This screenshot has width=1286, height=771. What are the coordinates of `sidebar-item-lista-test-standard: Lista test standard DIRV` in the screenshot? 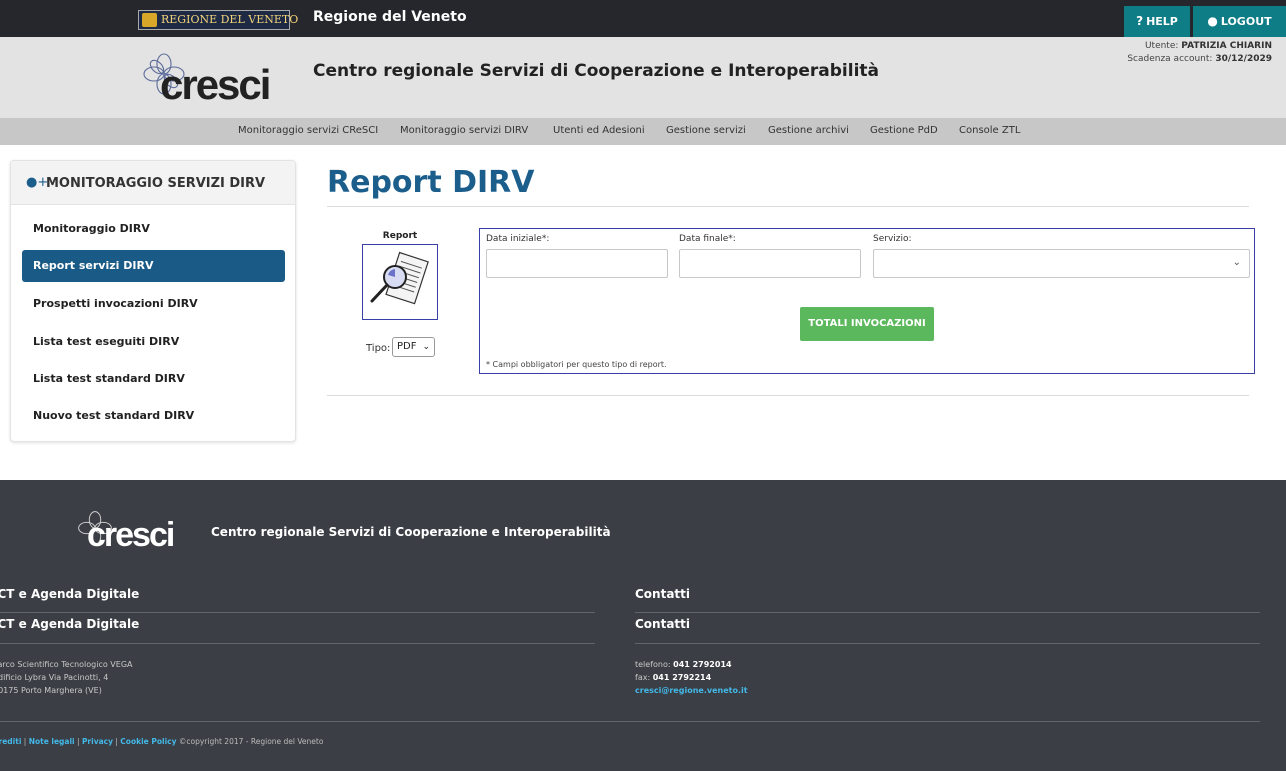 It's located at (153, 379).